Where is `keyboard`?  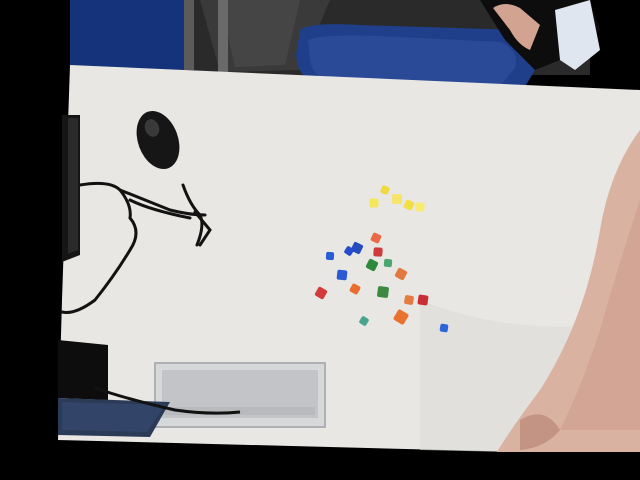 keyboard is located at coordinates (71, 188).